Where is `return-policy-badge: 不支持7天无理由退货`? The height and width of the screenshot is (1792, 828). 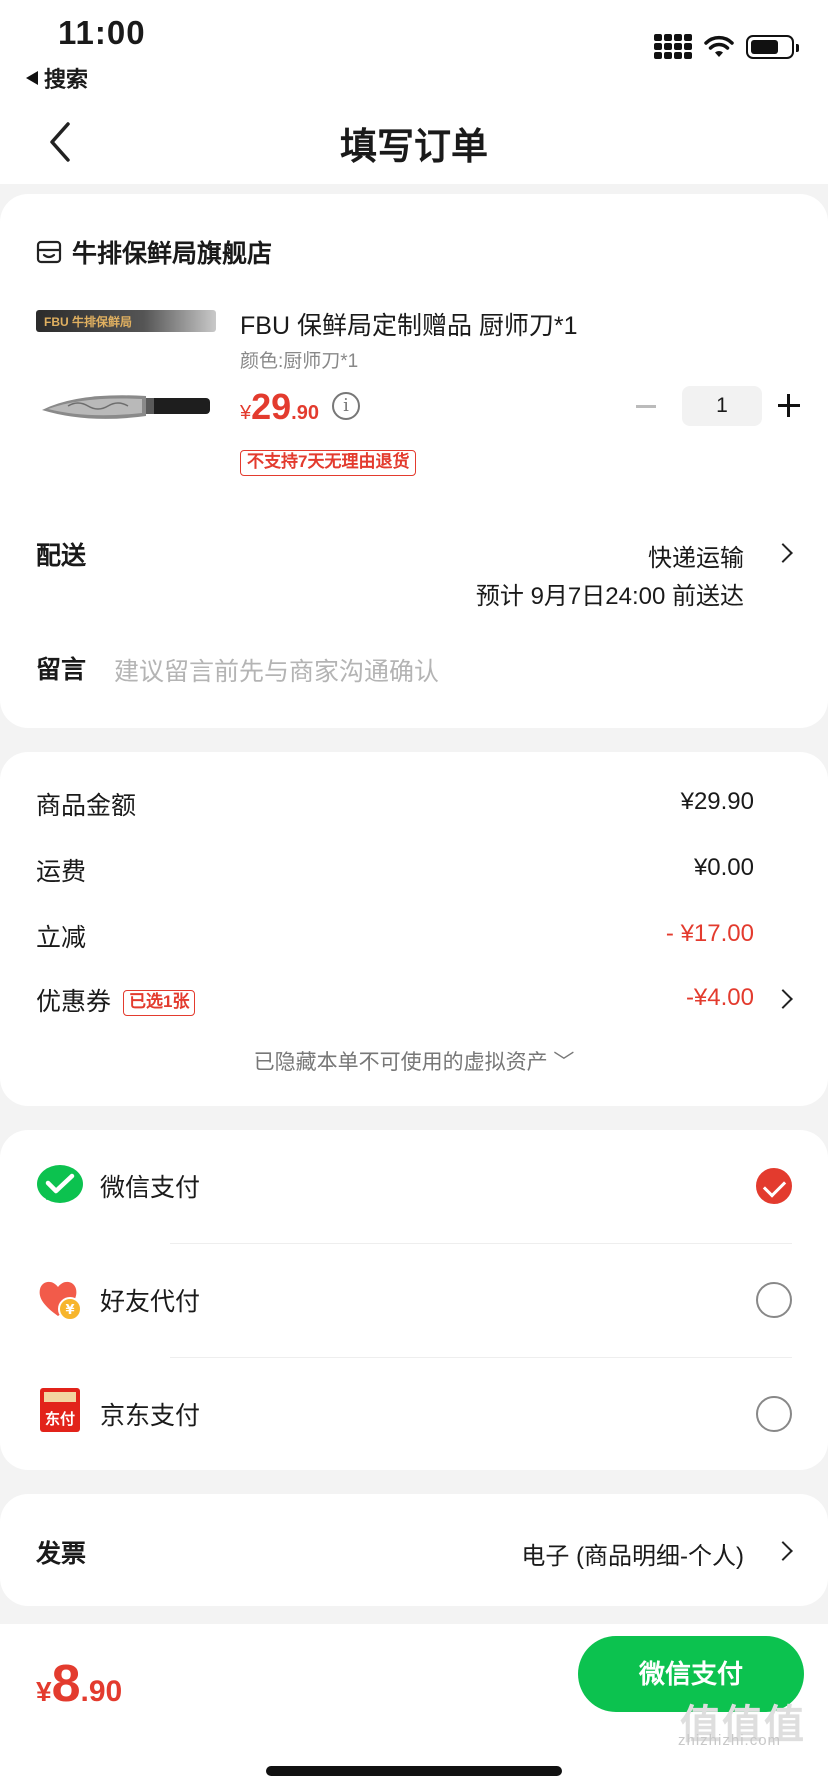
return-policy-badge: 不支持7天无理由退货 is located at coordinates (328, 463).